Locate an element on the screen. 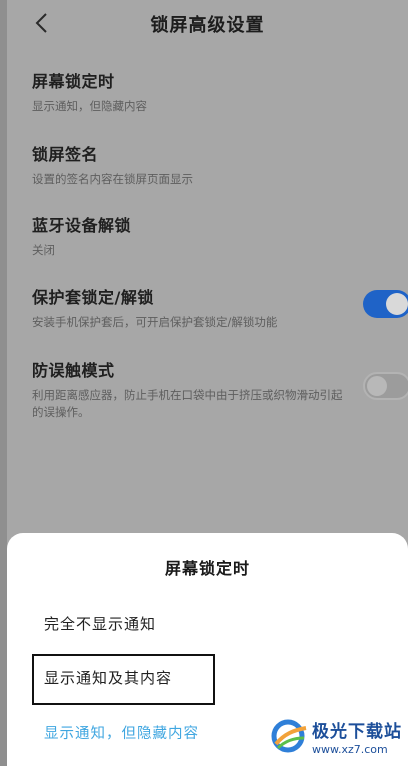 The width and height of the screenshot is (408, 766). option-show-all: 显示通知及其内容 is located at coordinates (108, 677).